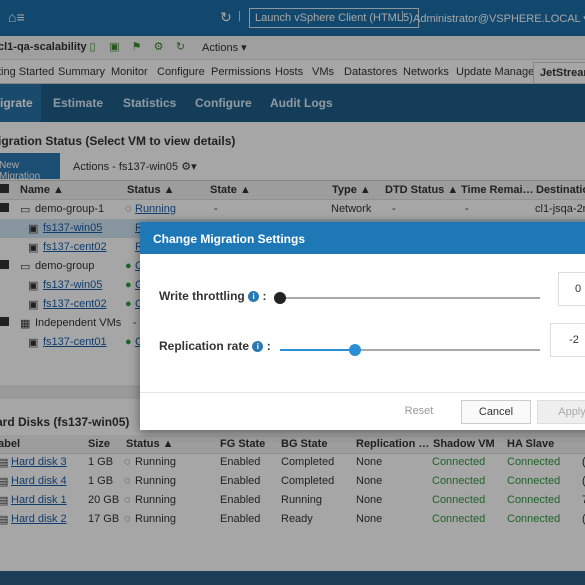 The image size is (585, 585). What do you see at coordinates (202, 296) in the screenshot?
I see `write-throttling-text: Write throttling` at bounding box center [202, 296].